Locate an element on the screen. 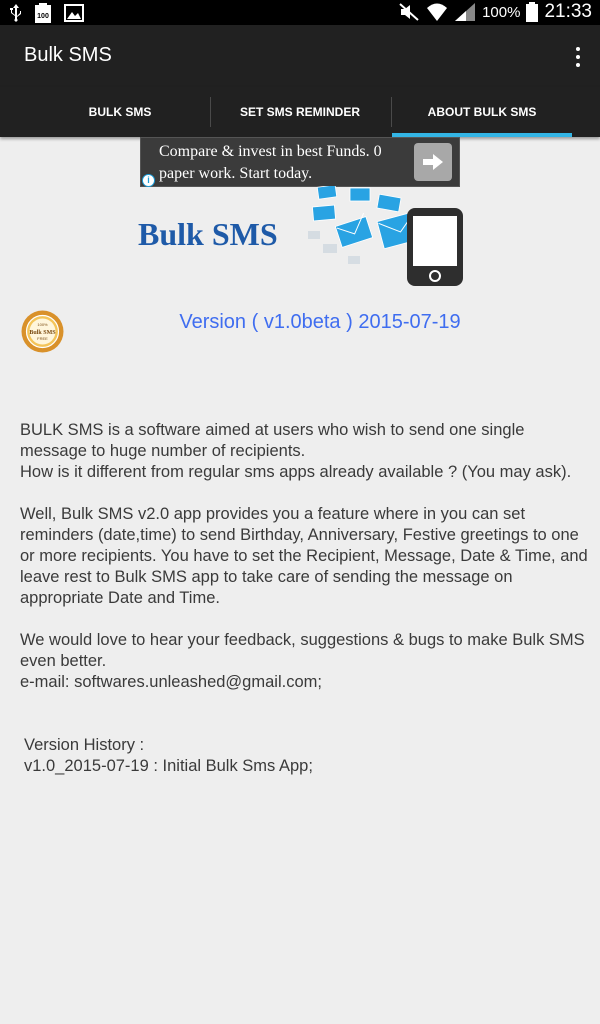 This screenshot has width=600, height=1024. battery-100-notification-icon: 100 is located at coordinates (43, 13).